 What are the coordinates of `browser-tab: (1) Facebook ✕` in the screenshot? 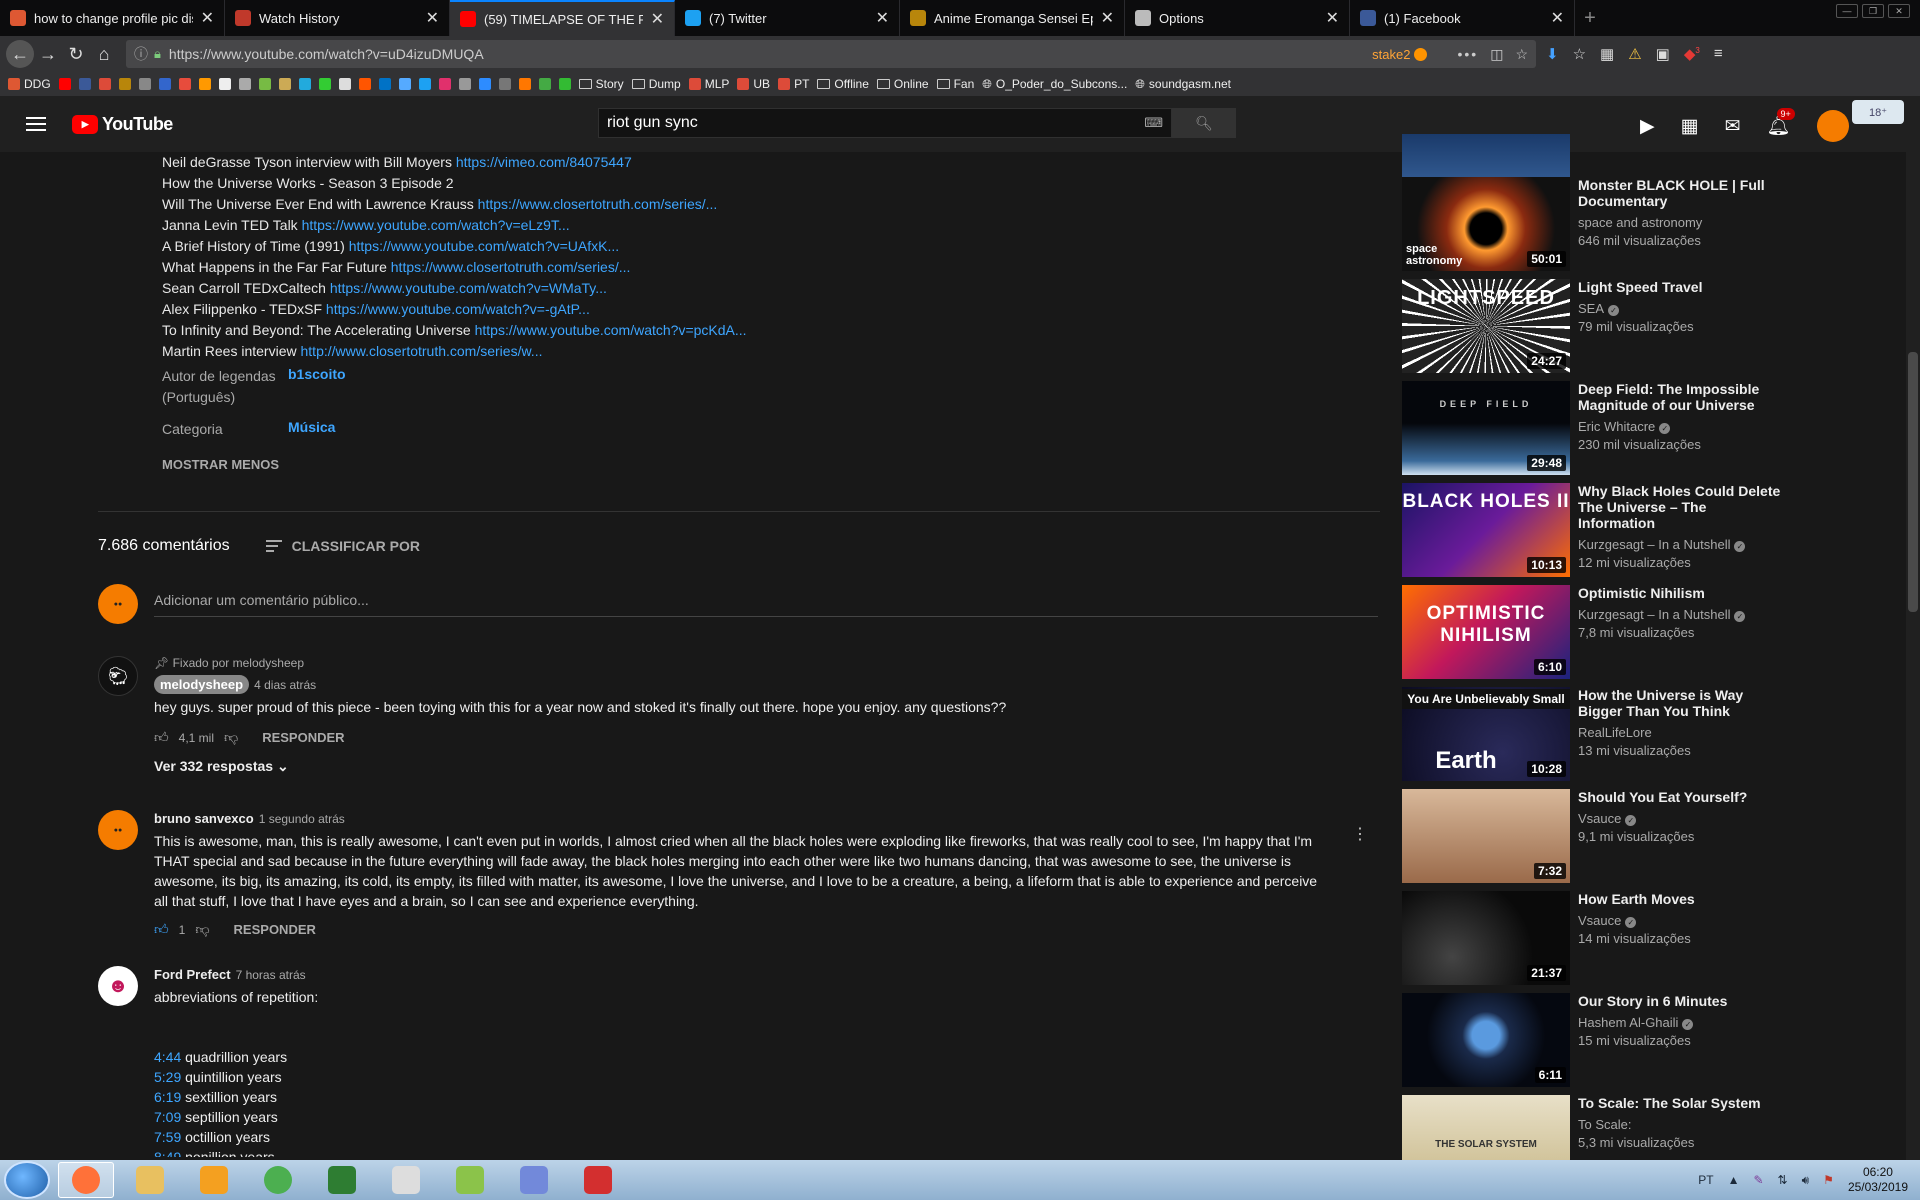 It's located at (1462, 18).